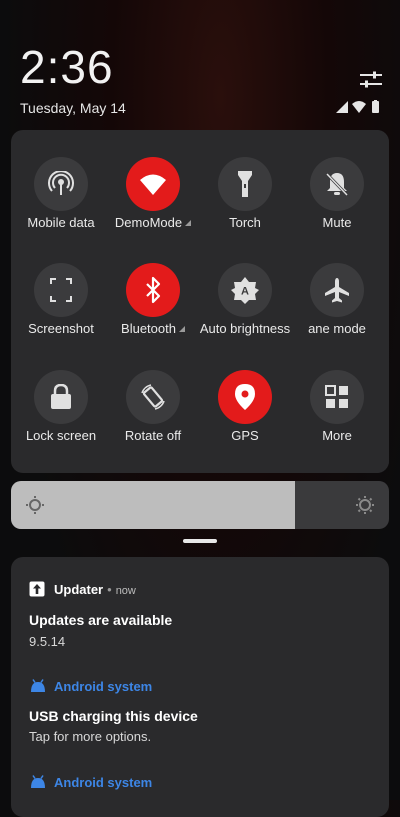 This screenshot has height=817, width=400. Describe the element at coordinates (337, 184) in the screenshot. I see `mute-bell-icon` at that location.